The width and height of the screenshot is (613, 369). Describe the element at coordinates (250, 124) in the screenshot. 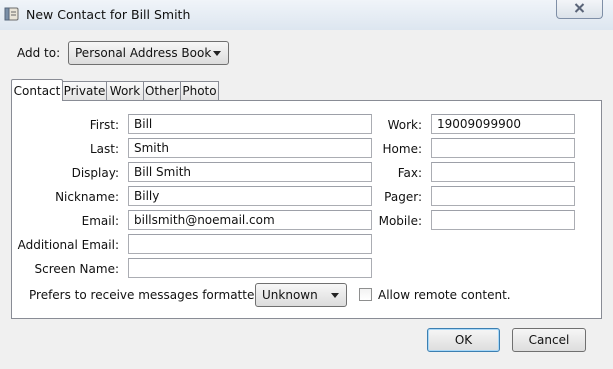

I see `first-name-field: Bill` at that location.